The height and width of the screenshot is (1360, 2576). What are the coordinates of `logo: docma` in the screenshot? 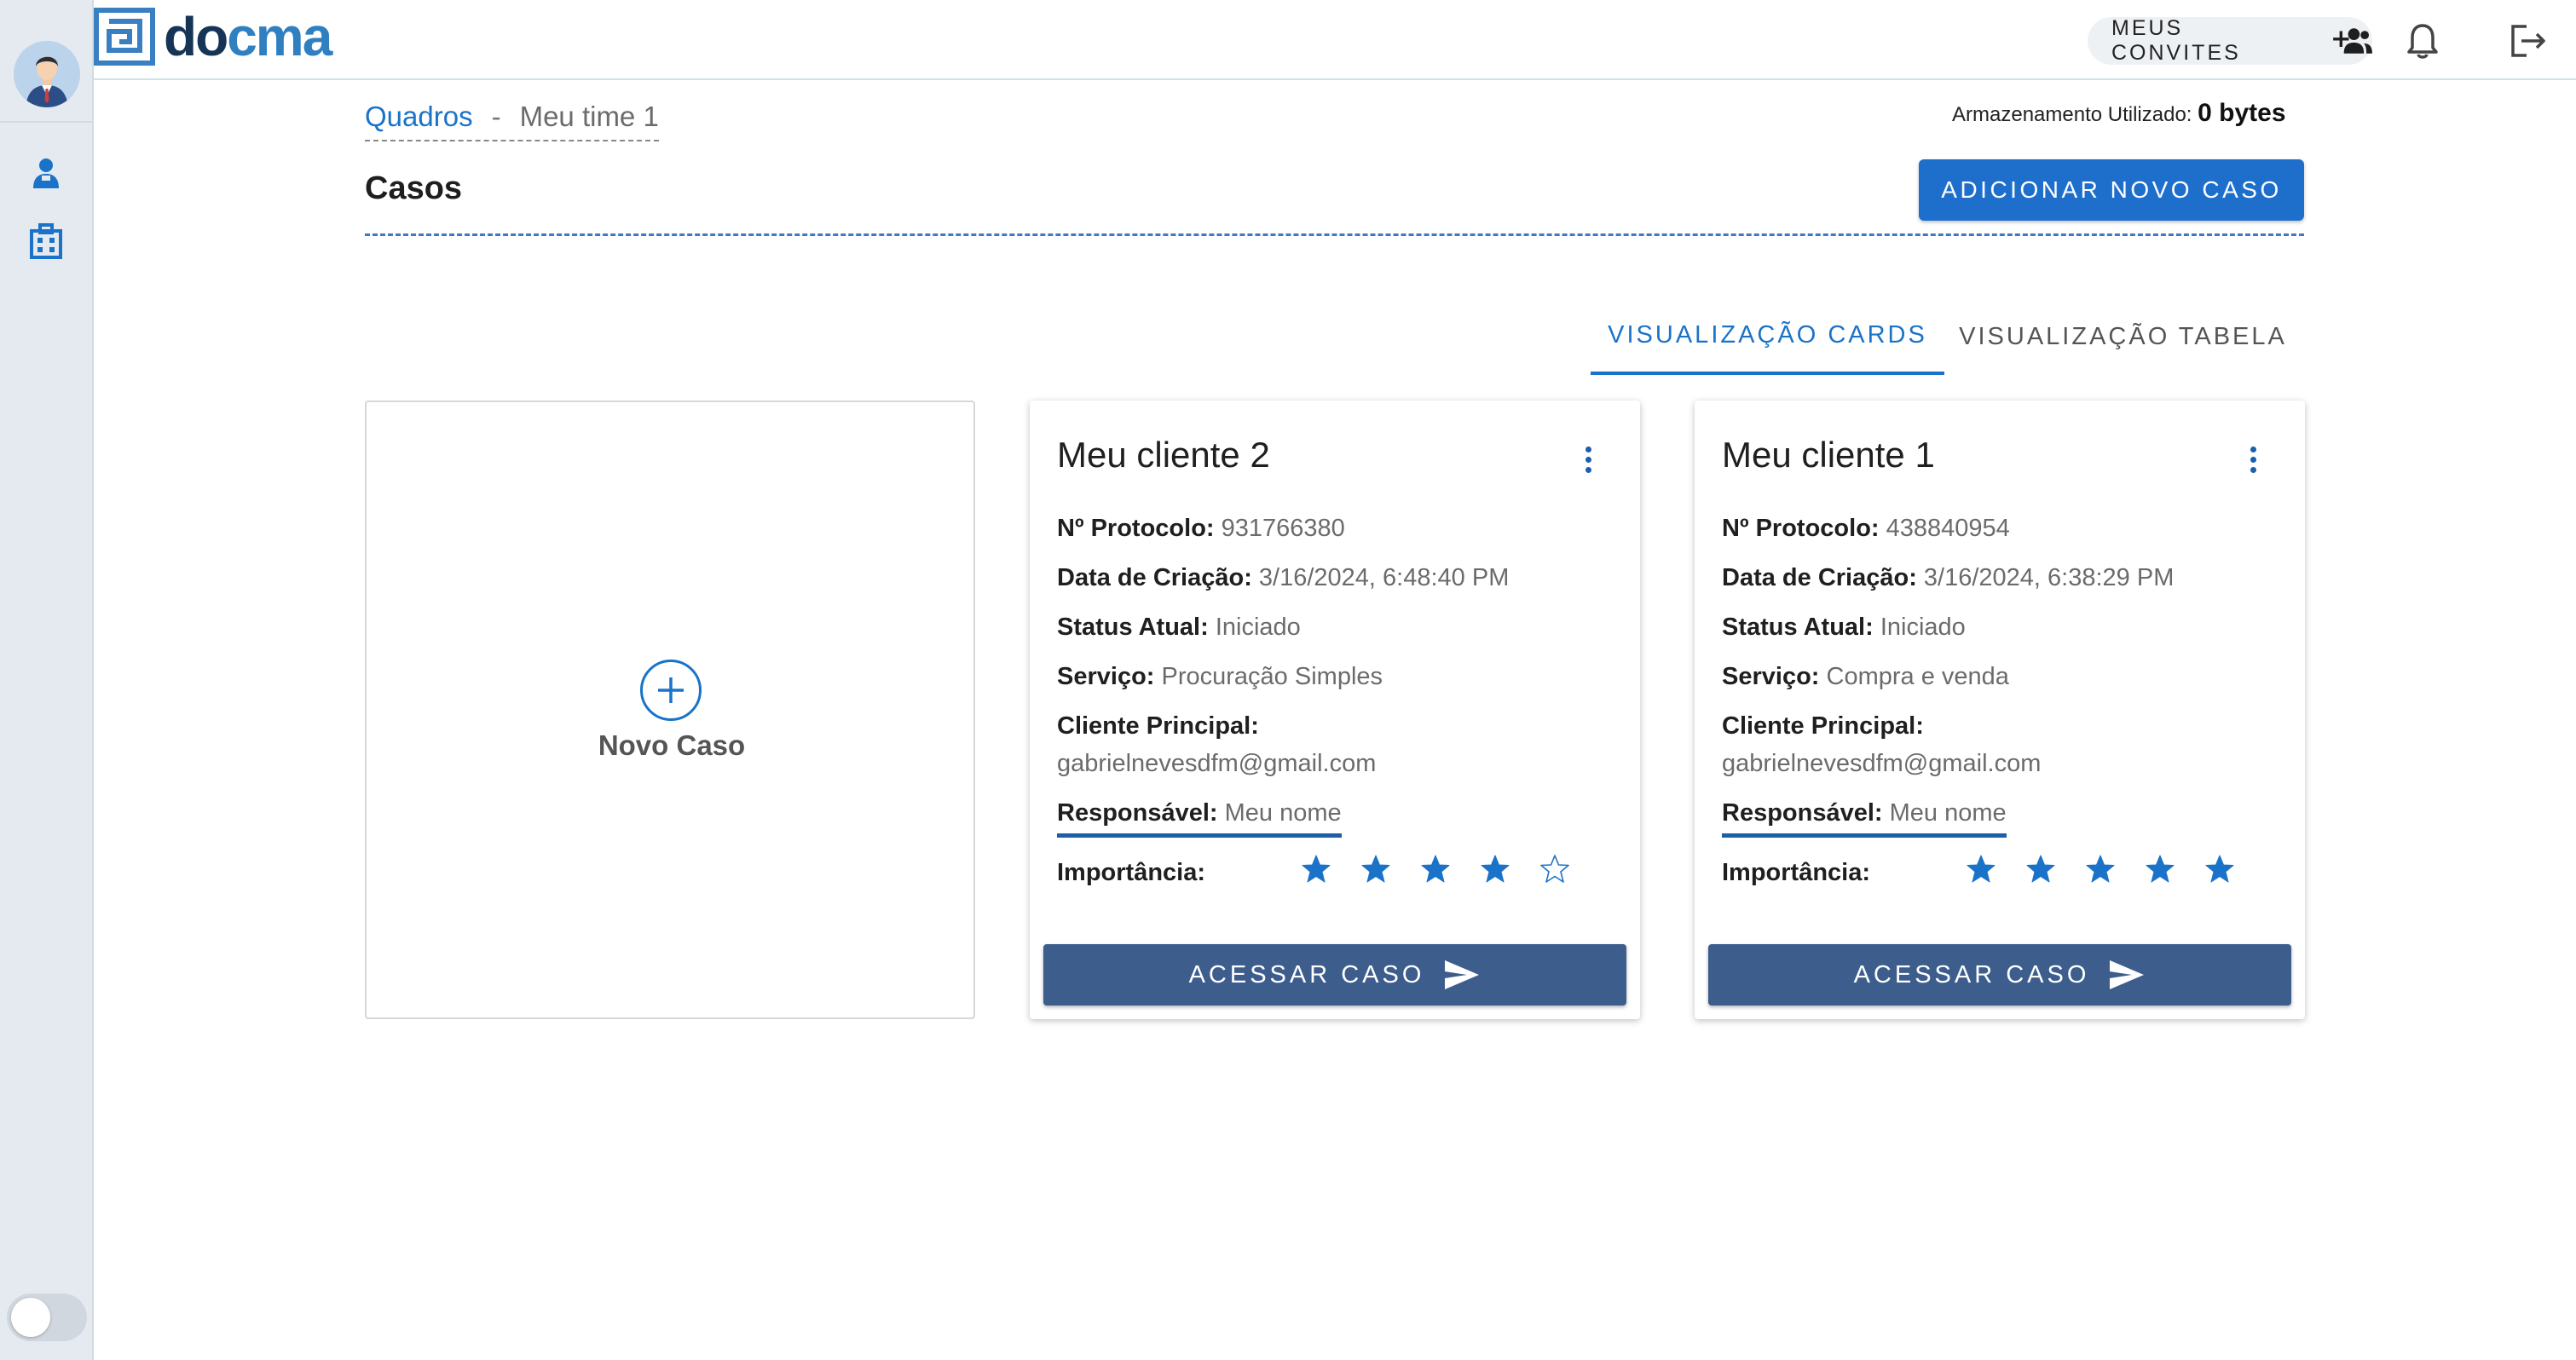 It's located at (213, 36).